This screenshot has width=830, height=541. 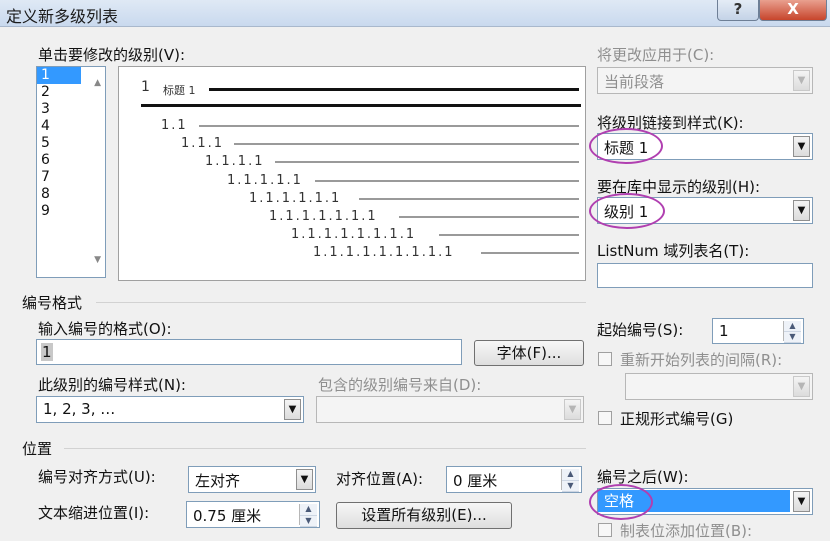 What do you see at coordinates (758, 331) in the screenshot?
I see `start-at-input: 1 ▲ ▼` at bounding box center [758, 331].